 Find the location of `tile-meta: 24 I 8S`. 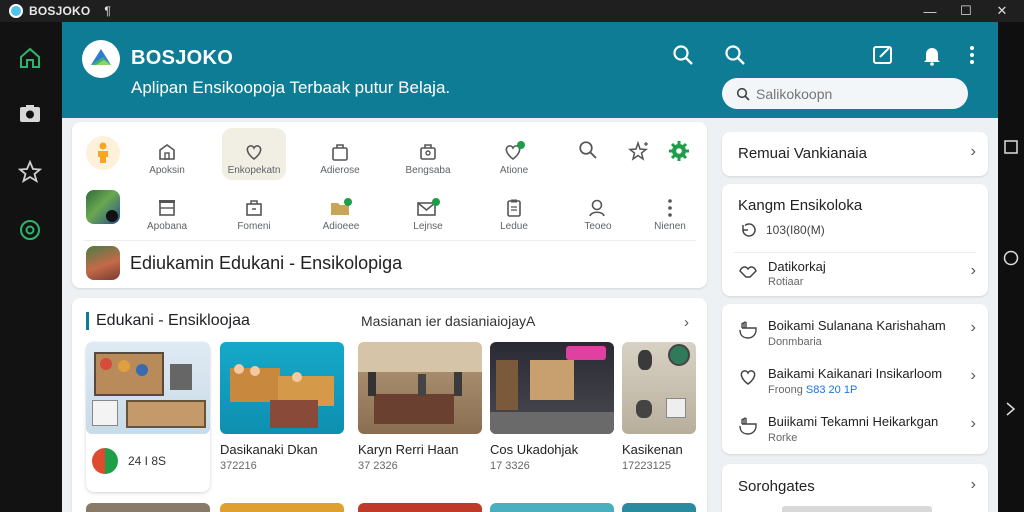

tile-meta: 24 I 8S is located at coordinates (147, 461).